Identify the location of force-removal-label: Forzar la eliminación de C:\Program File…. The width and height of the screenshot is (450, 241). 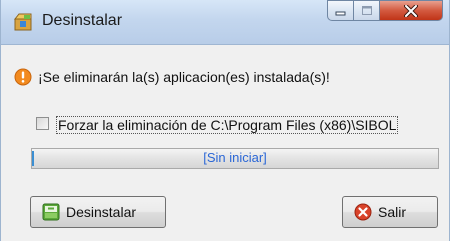
(227, 125).